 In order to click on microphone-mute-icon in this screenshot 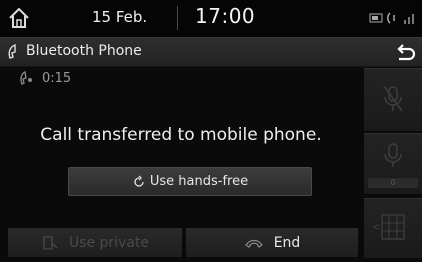, I will do `click(393, 98)`.